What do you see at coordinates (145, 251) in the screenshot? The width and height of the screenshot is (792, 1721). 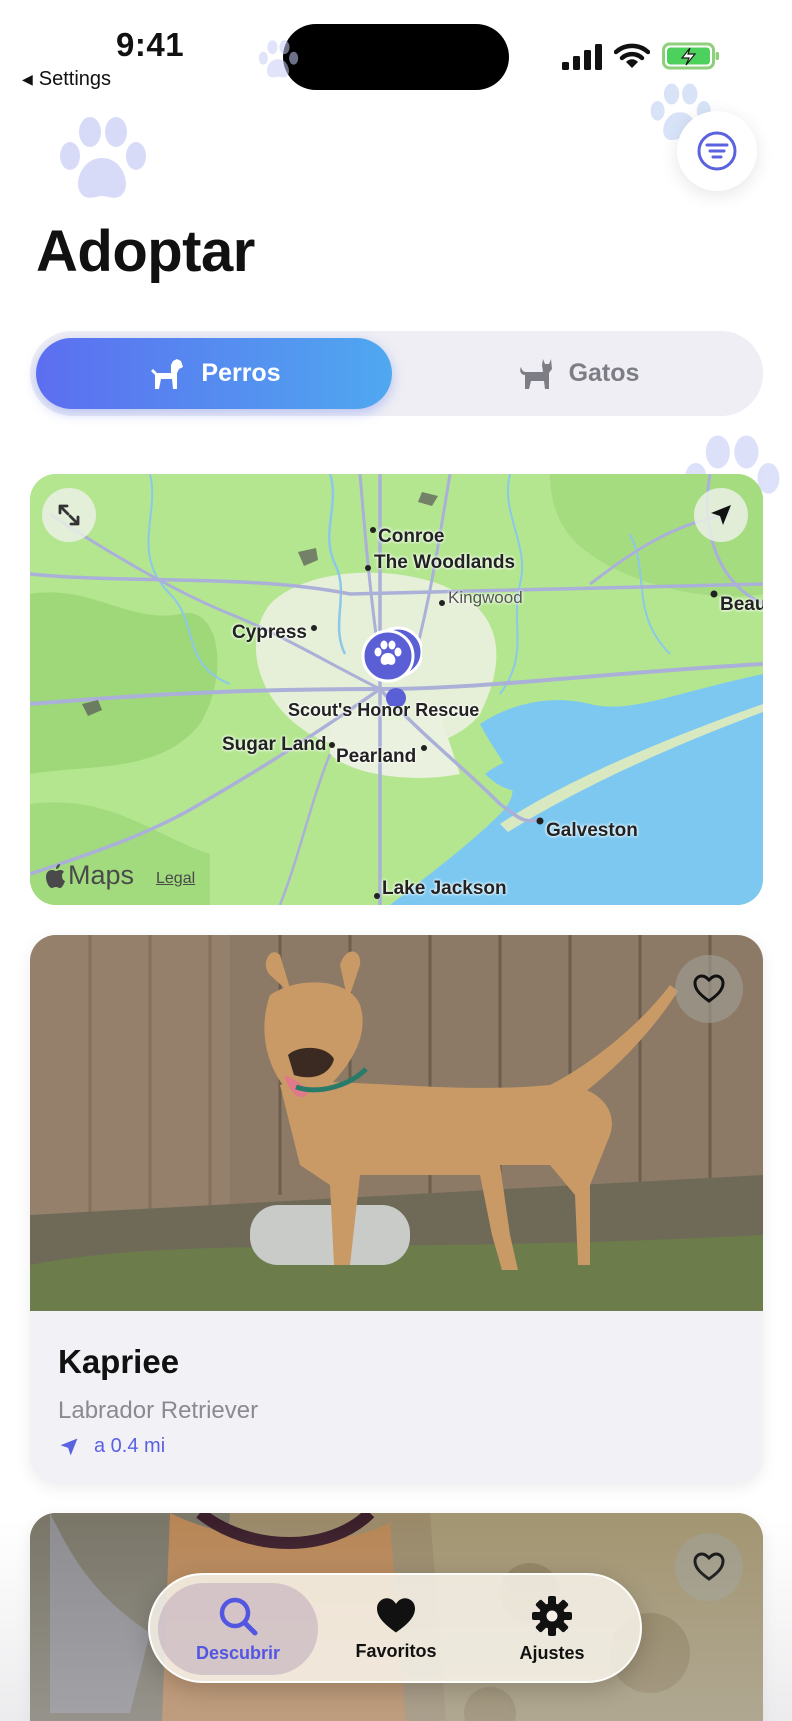 I see `page-title: Adoptar` at bounding box center [145, 251].